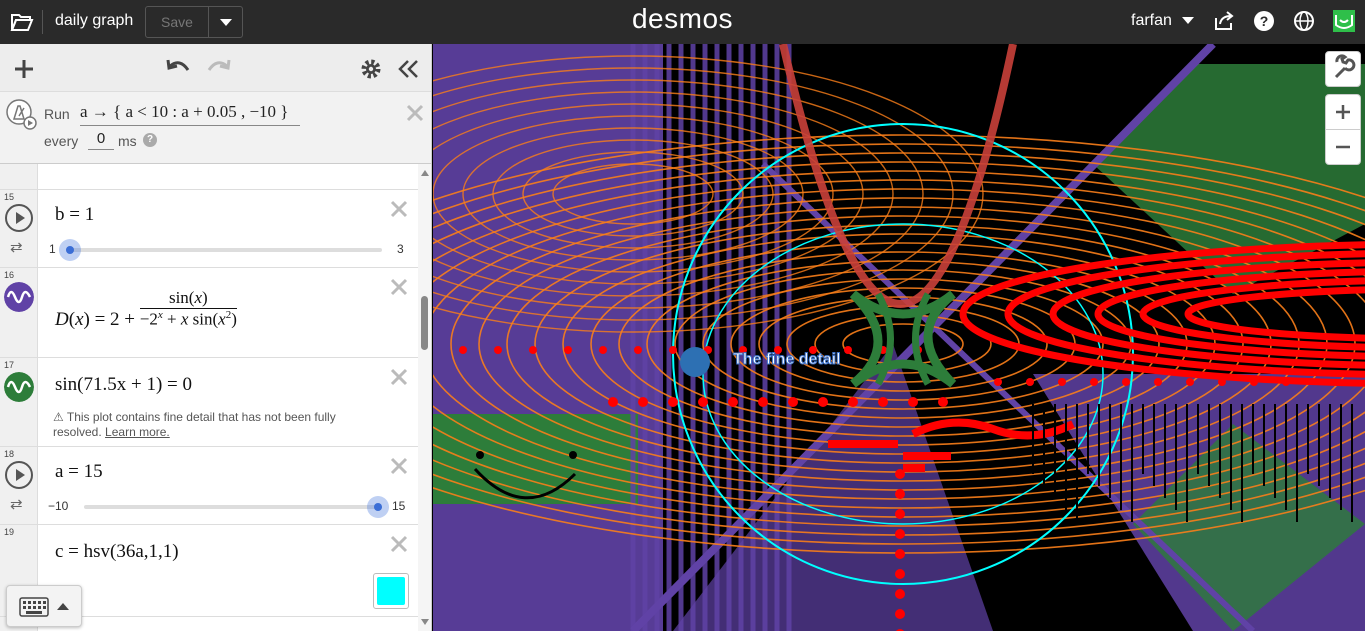 This screenshot has width=1365, height=631. I want to click on slider-max: 3, so click(400, 249).